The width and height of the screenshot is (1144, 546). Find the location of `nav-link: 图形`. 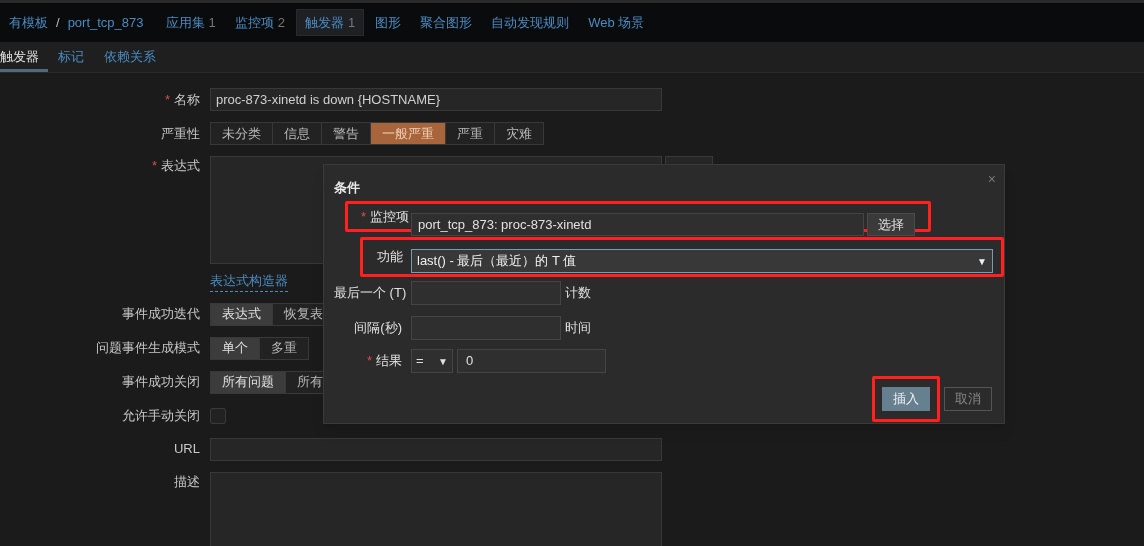

nav-link: 图形 is located at coordinates (388, 22).